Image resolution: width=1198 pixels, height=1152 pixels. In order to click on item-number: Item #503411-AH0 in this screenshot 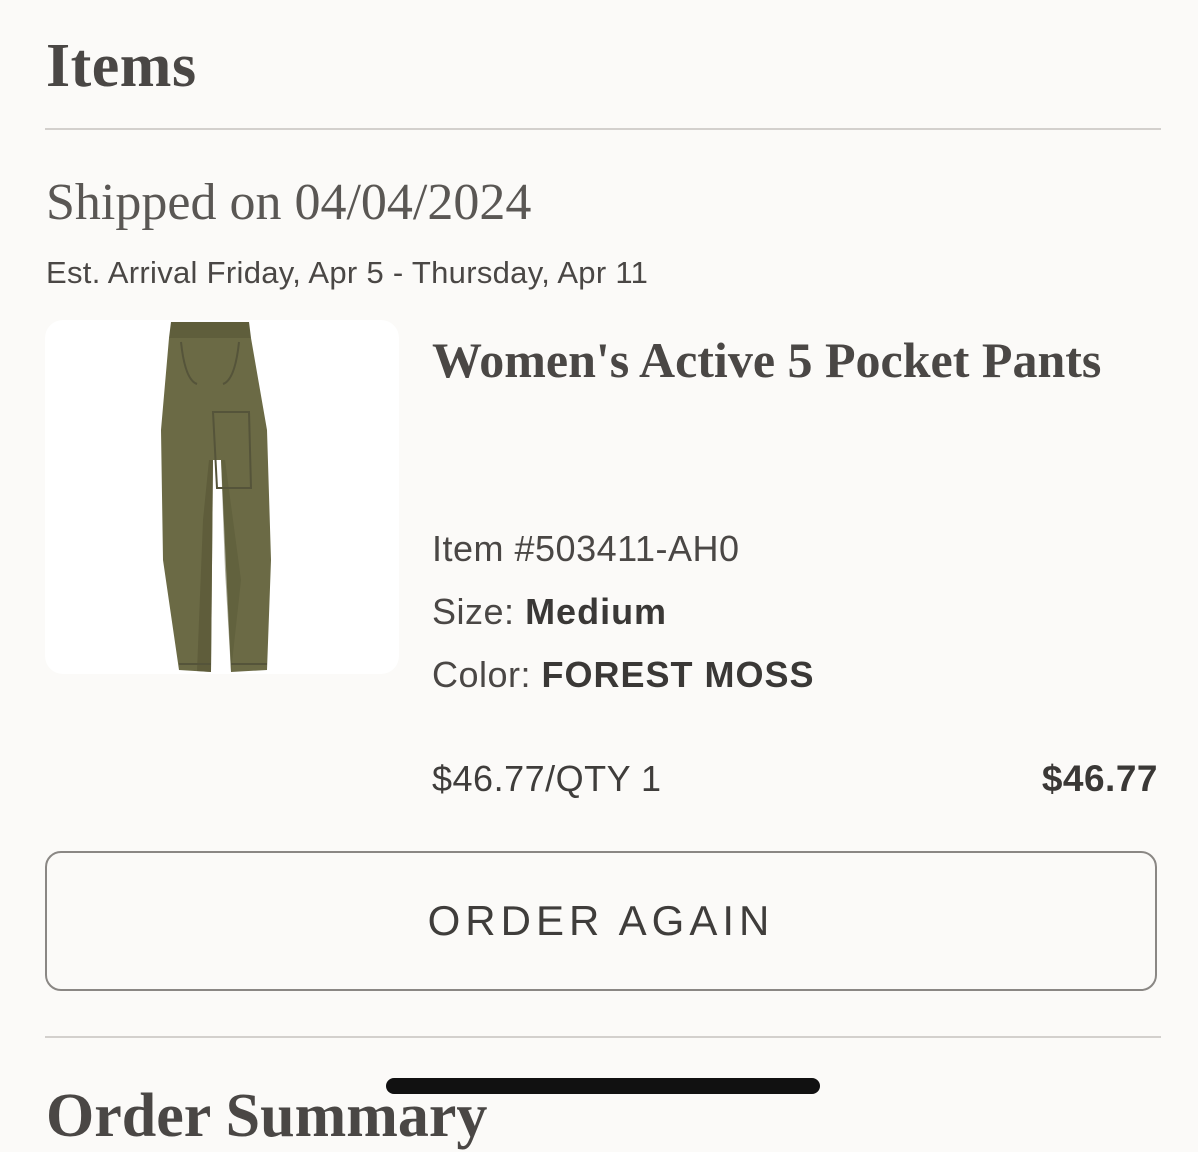, I will do `click(586, 548)`.